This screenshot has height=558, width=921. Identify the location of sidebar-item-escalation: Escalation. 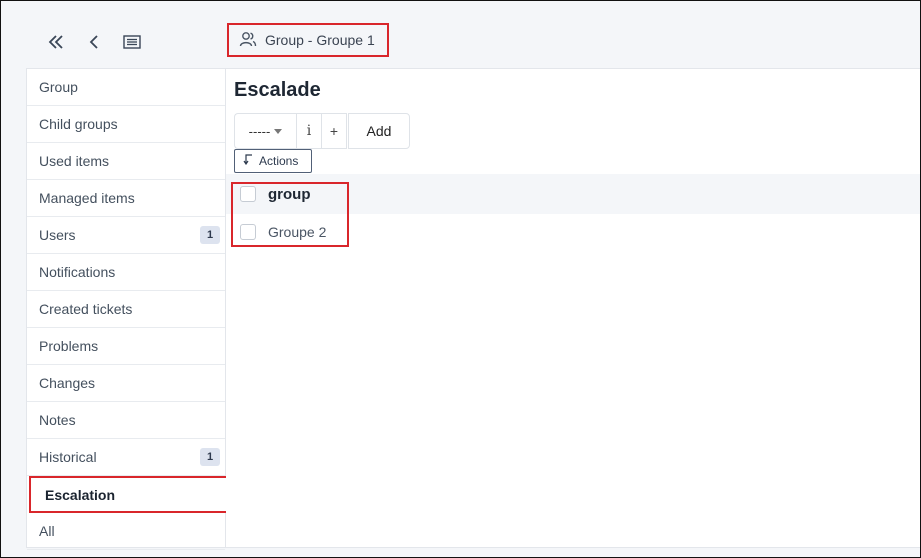
(128, 494).